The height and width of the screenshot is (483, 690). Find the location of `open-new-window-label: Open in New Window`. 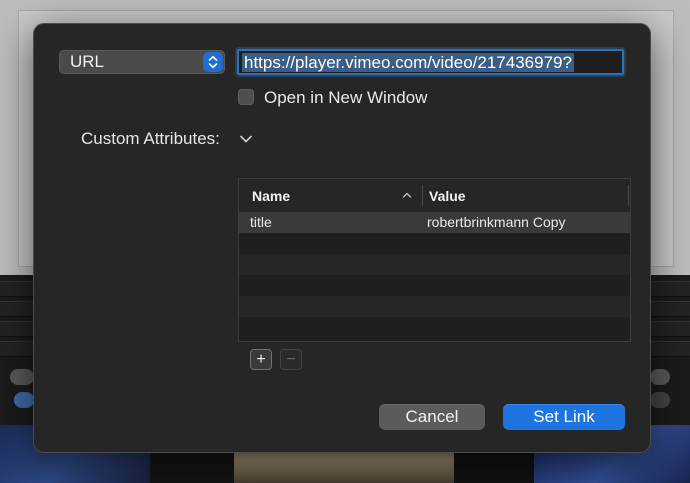

open-new-window-label: Open in New Window is located at coordinates (346, 97).